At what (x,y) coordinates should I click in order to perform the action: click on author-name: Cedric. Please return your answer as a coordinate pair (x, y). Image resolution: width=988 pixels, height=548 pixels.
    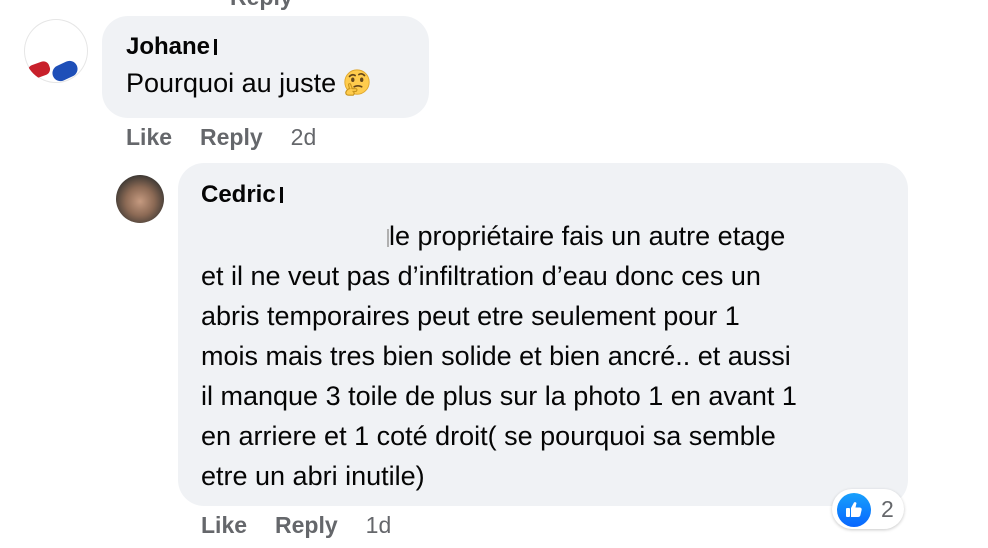
    Looking at the image, I should click on (238, 194).